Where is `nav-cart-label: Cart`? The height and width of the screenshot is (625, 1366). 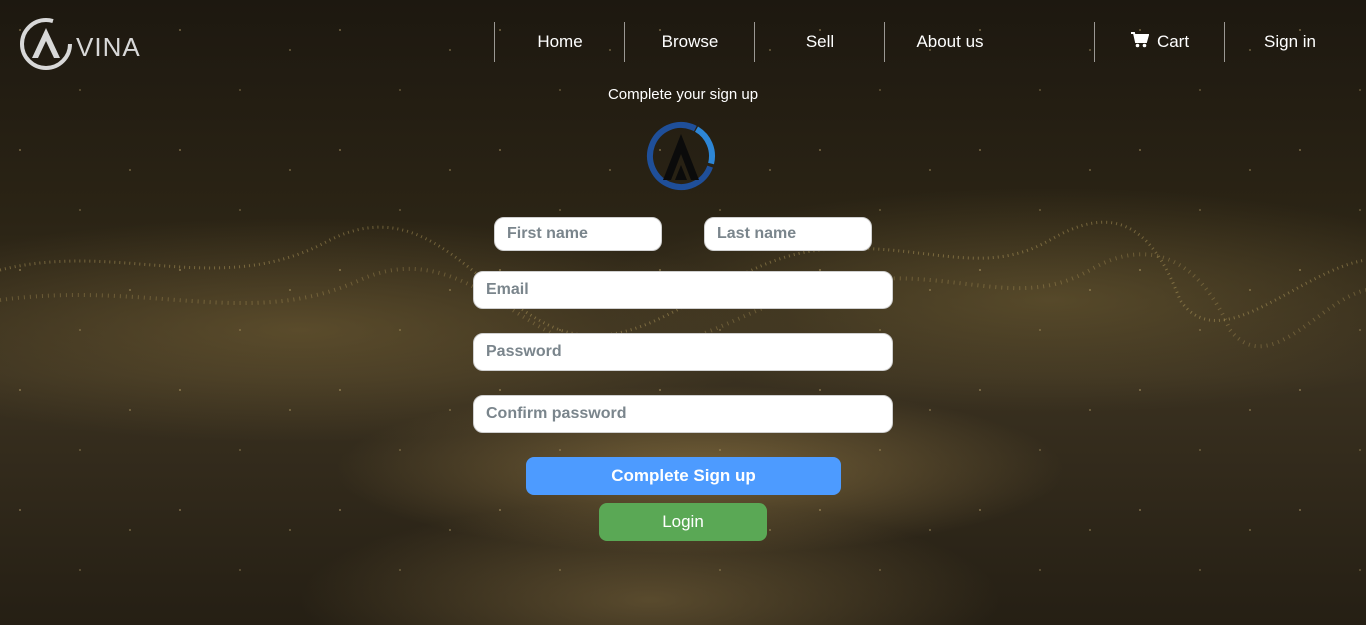 nav-cart-label: Cart is located at coordinates (1173, 41).